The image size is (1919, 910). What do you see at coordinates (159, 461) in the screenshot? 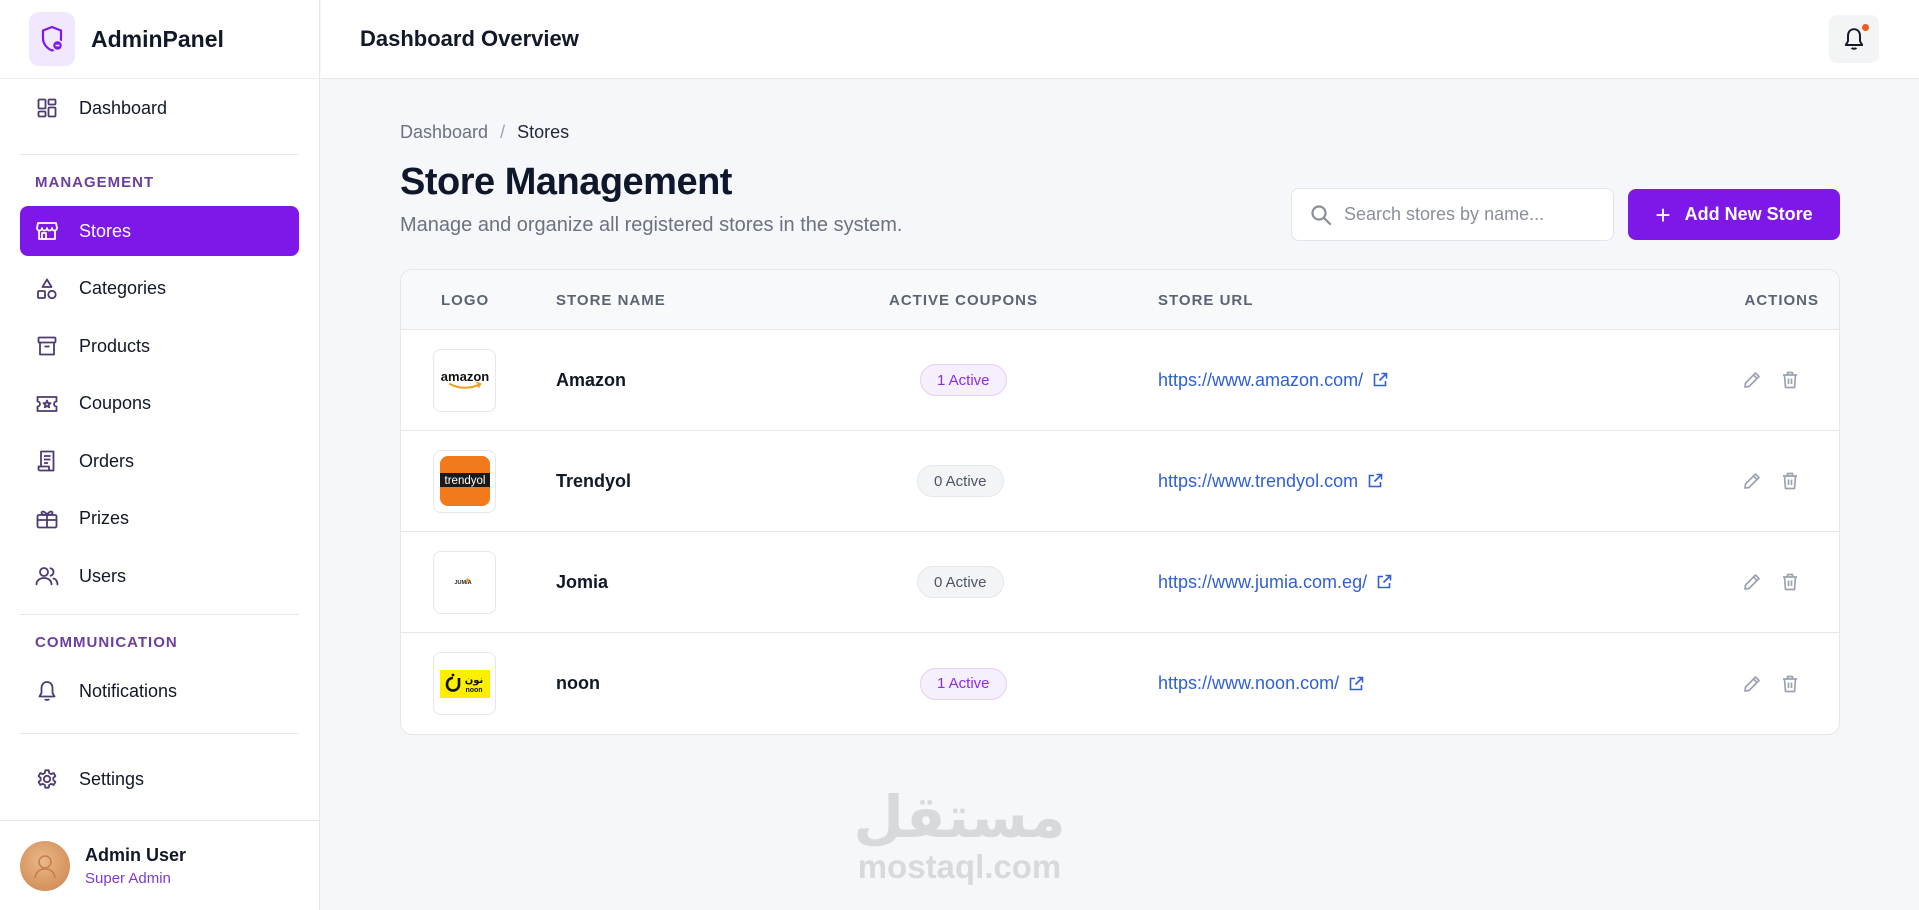
I see `sidebar-item-orders: Orders` at bounding box center [159, 461].